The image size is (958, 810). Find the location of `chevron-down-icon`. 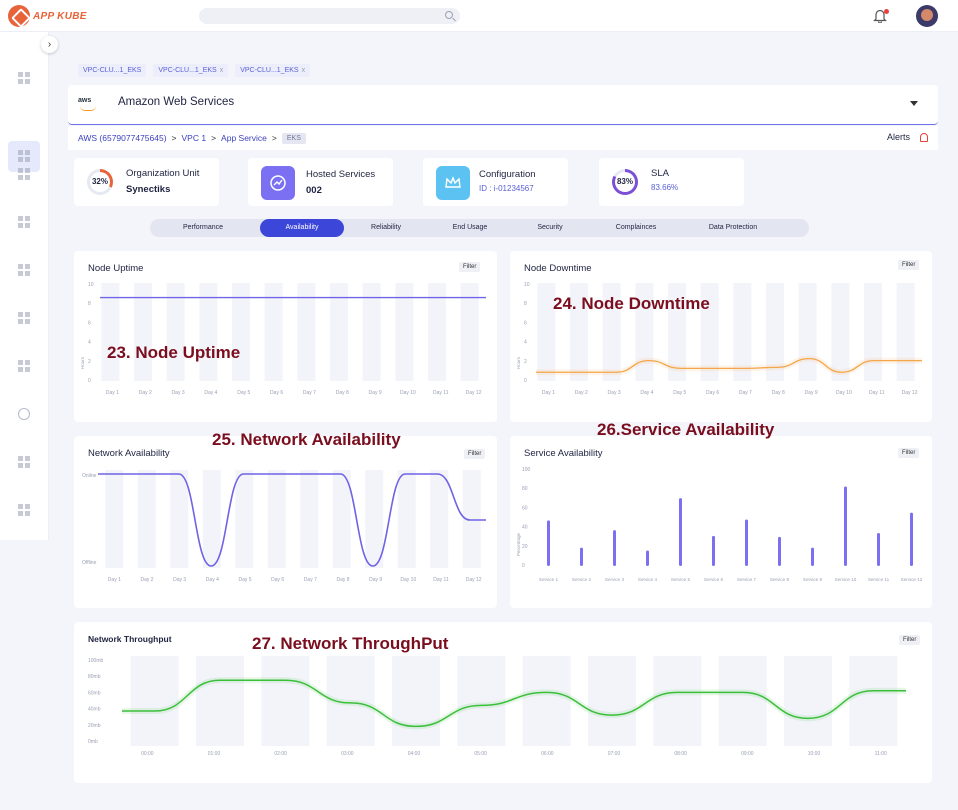

chevron-down-icon is located at coordinates (914, 103).